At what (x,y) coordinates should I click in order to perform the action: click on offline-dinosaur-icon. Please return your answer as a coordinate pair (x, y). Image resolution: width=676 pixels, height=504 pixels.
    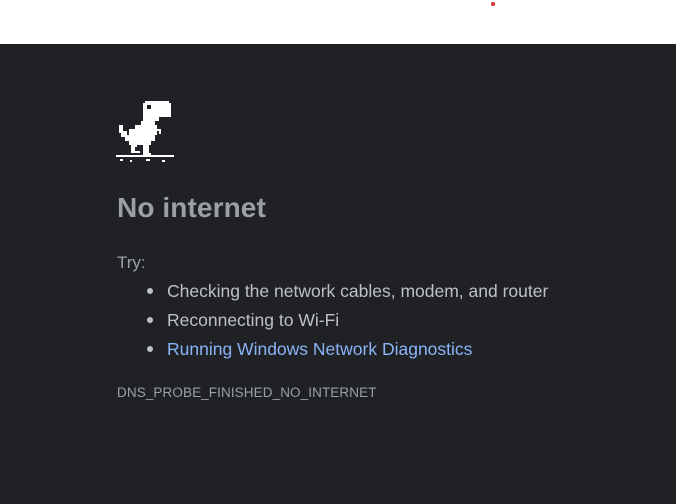
    Looking at the image, I should click on (145, 131).